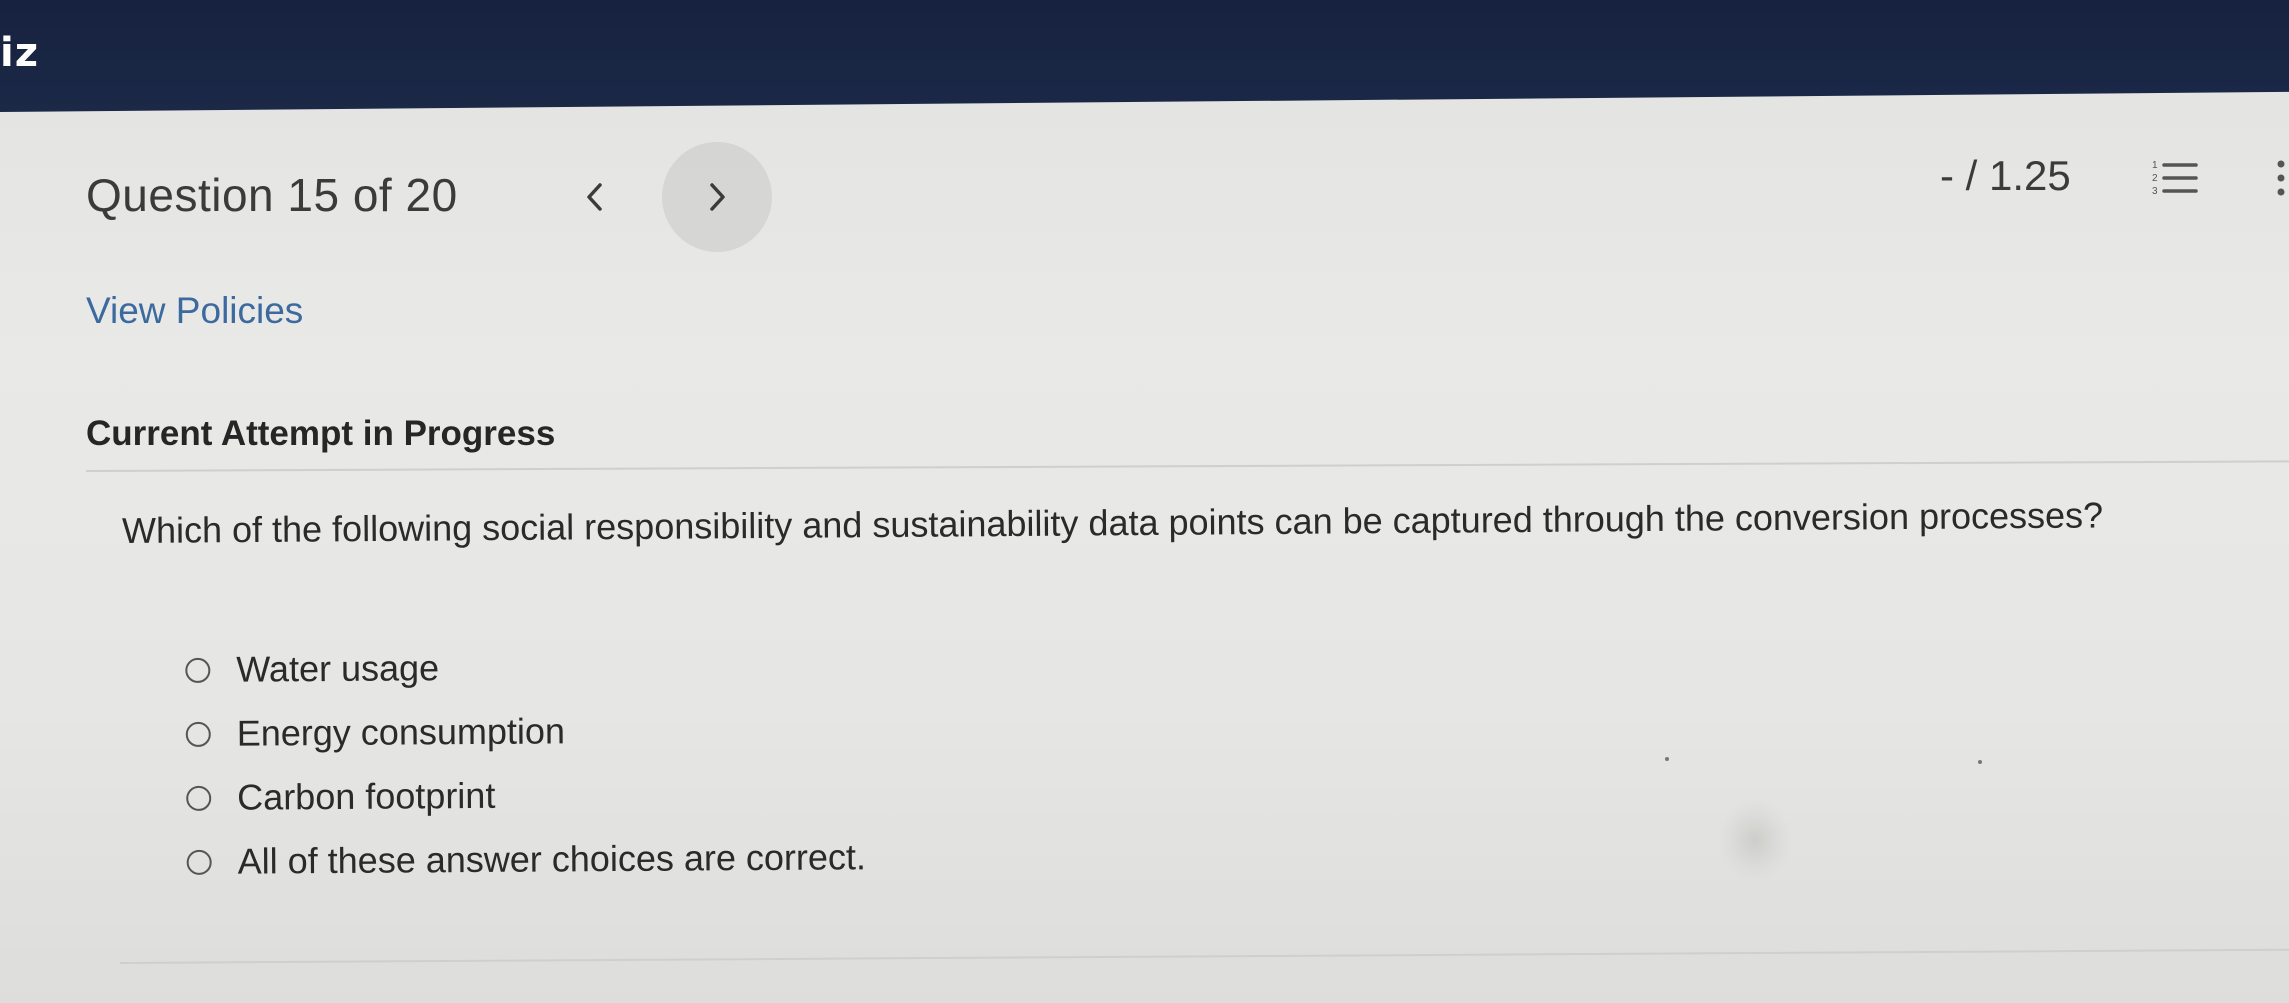 The height and width of the screenshot is (1003, 2289). I want to click on answer-option-water-usage: Water usage, so click(525, 667).